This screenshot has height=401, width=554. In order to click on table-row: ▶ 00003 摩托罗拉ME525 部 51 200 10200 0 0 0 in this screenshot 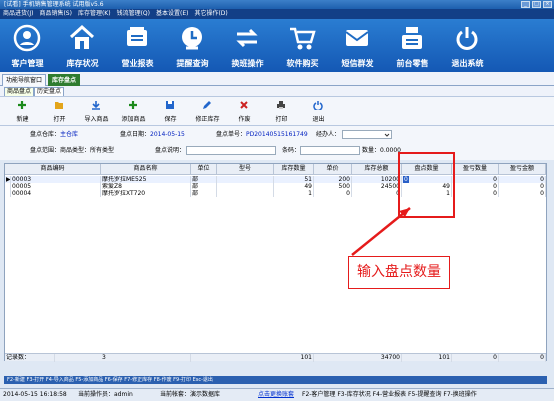, I will do `click(275, 179)`.